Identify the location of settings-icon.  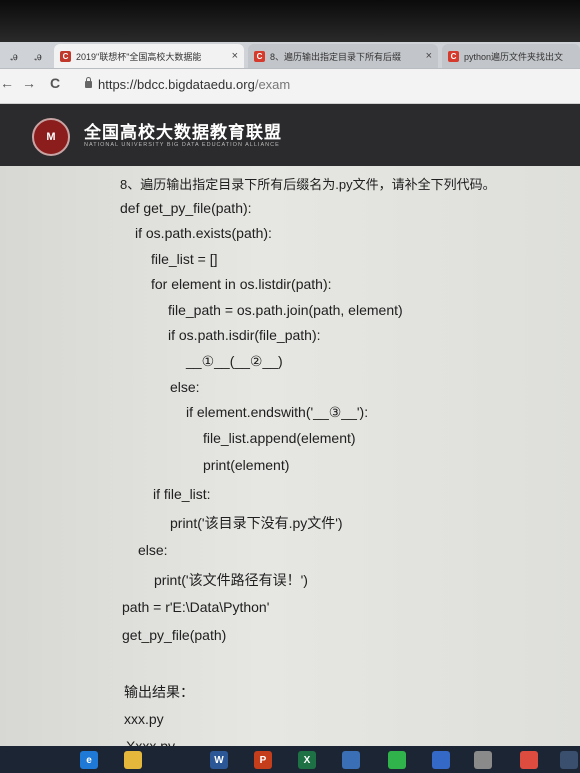
(483, 760).